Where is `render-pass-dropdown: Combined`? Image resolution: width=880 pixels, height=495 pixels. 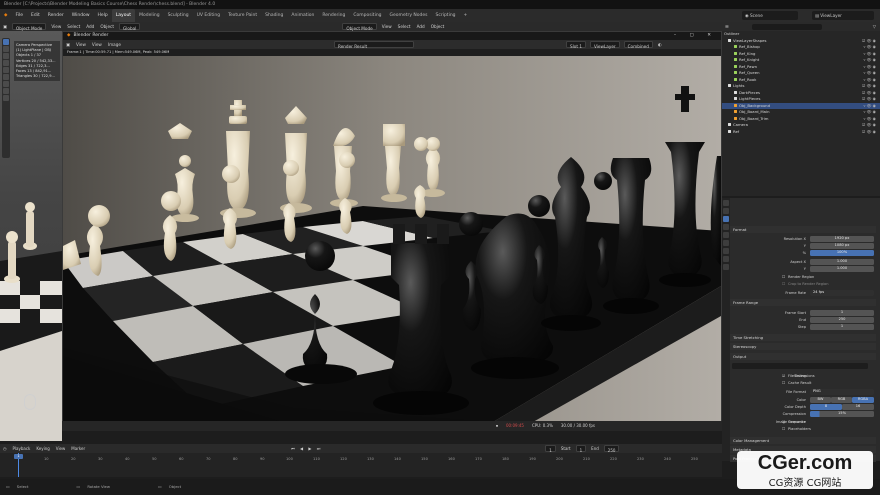 render-pass-dropdown: Combined is located at coordinates (638, 45).